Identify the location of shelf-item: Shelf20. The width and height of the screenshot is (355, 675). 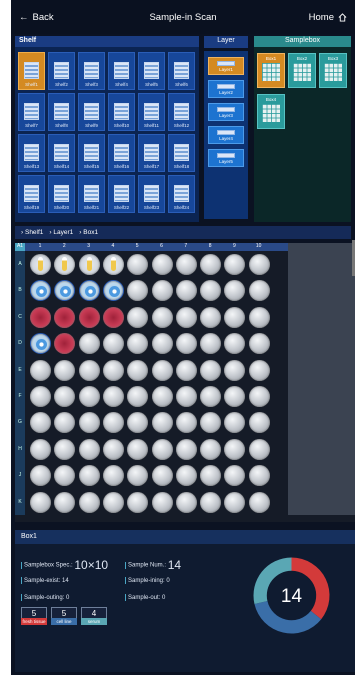
(61, 194).